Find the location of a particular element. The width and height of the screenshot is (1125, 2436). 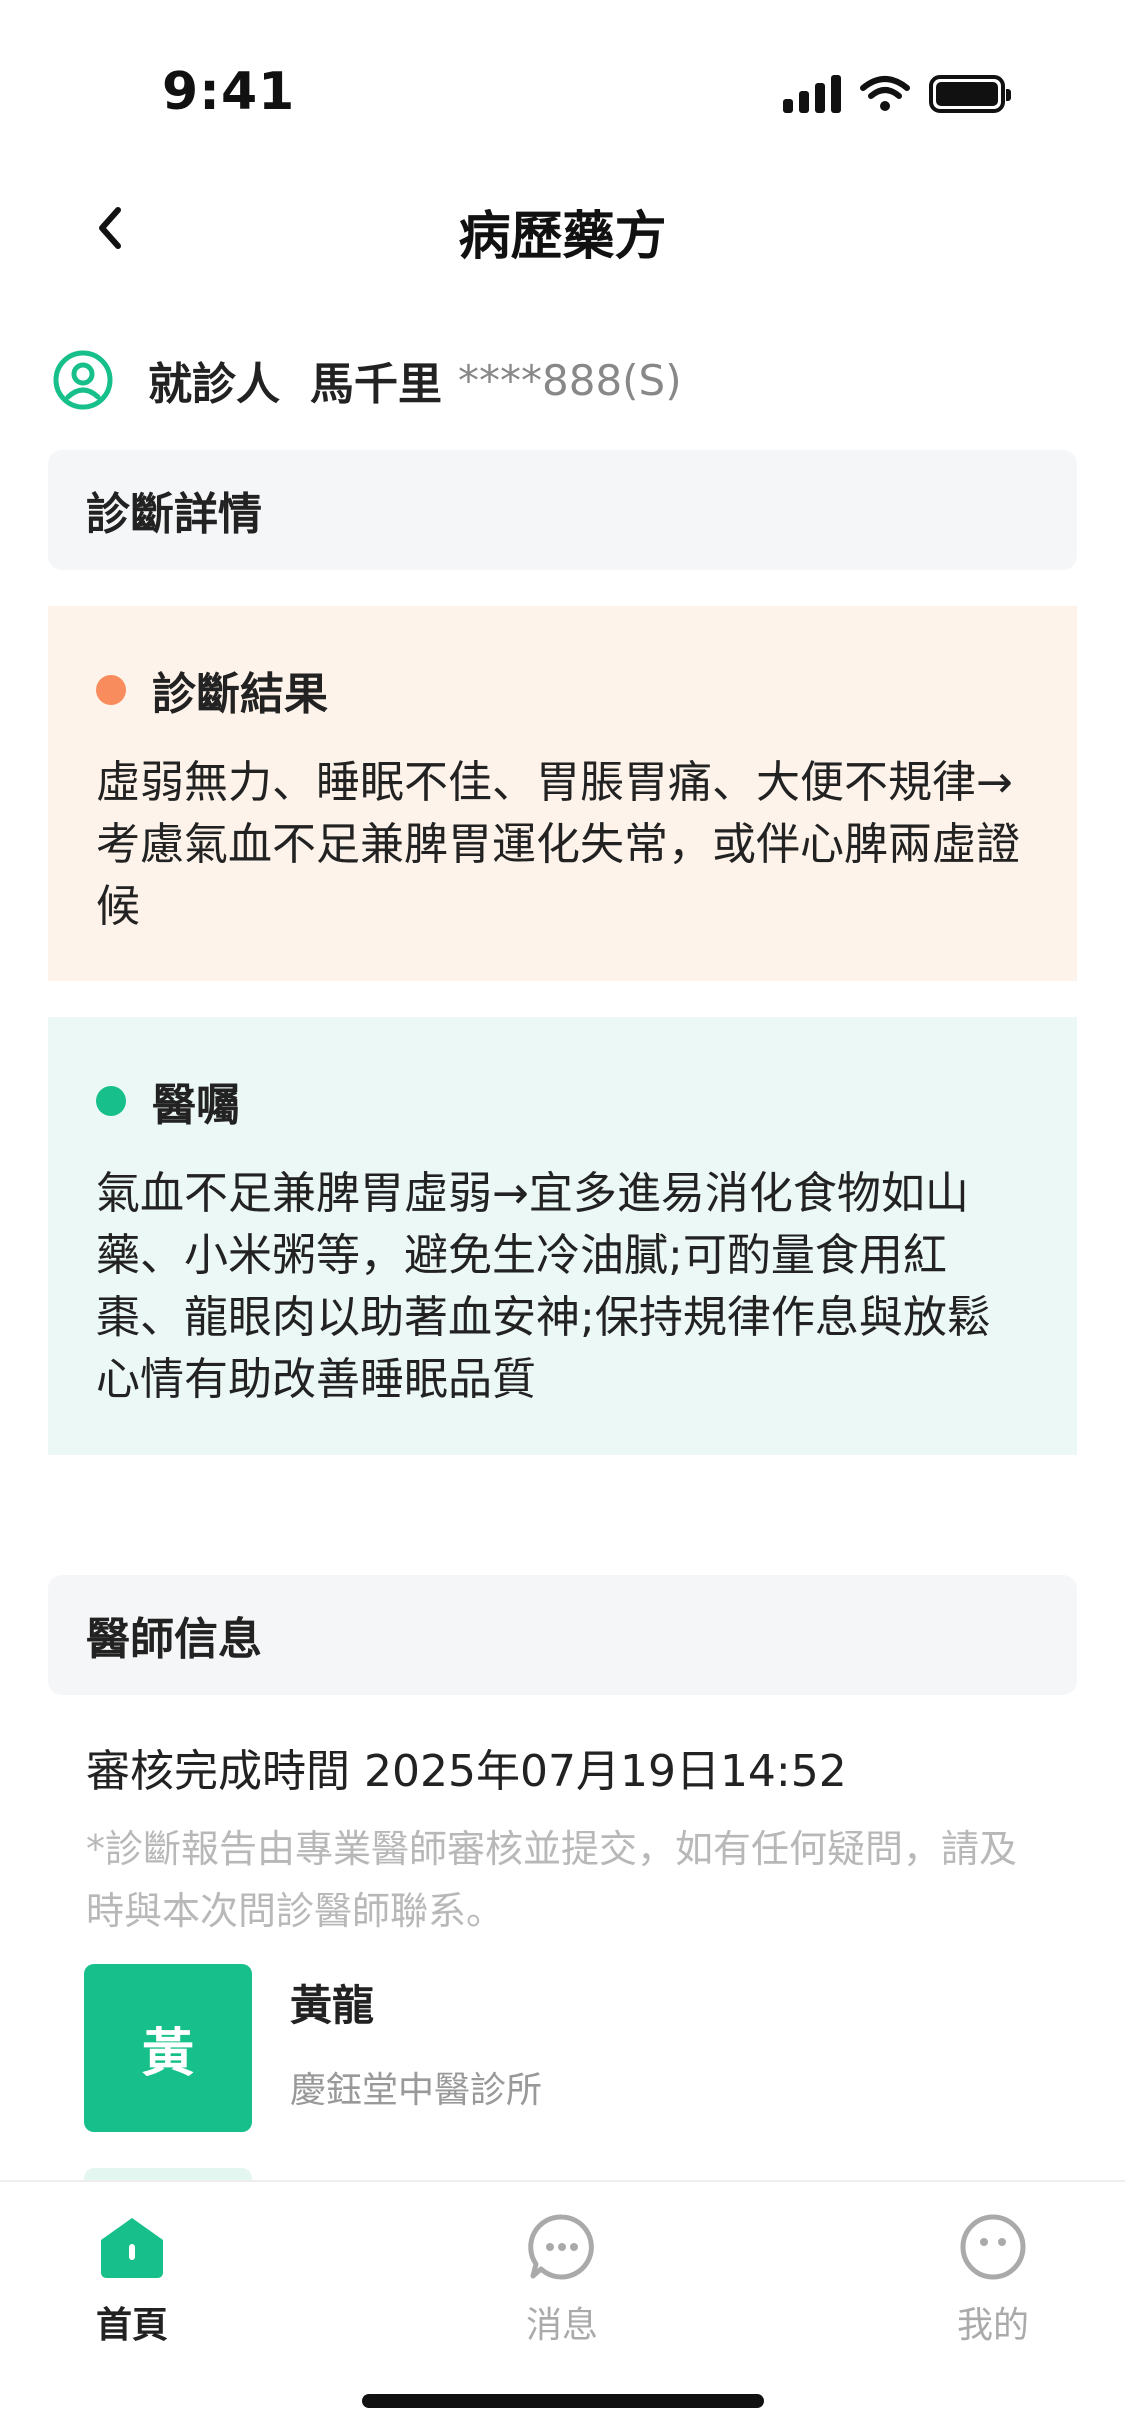

status-icons is located at coordinates (897, 94).